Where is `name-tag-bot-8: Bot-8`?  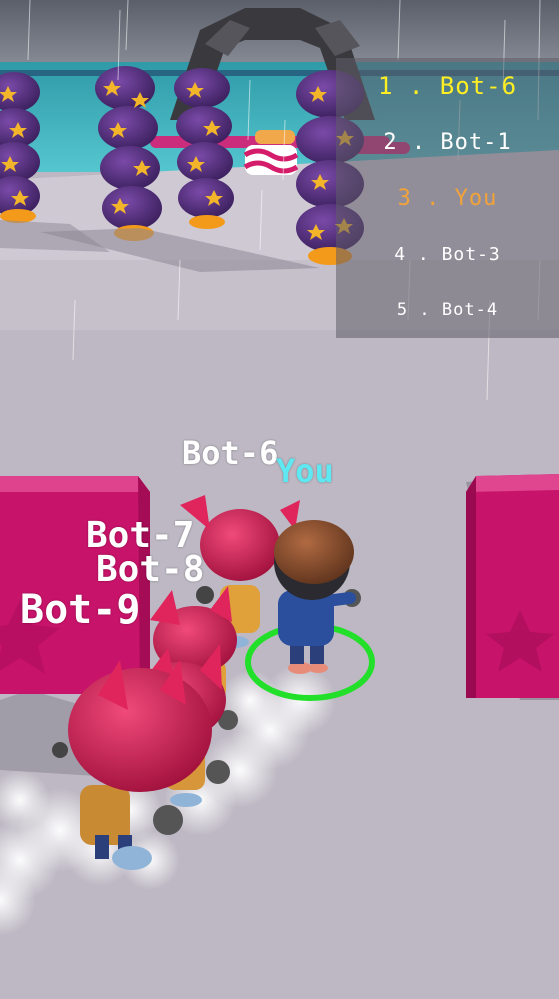
name-tag-bot-8: Bot-8 is located at coordinates (150, 569).